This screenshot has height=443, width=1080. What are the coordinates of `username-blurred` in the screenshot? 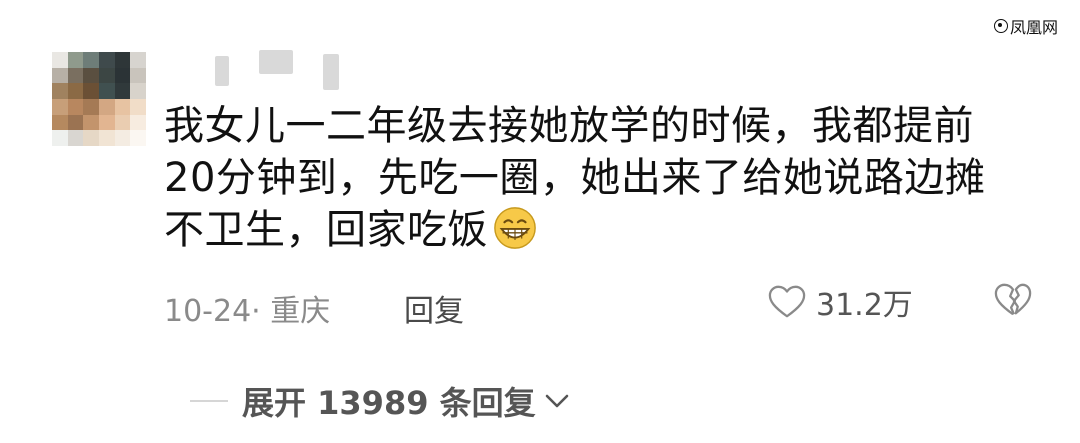 It's located at (277, 70).